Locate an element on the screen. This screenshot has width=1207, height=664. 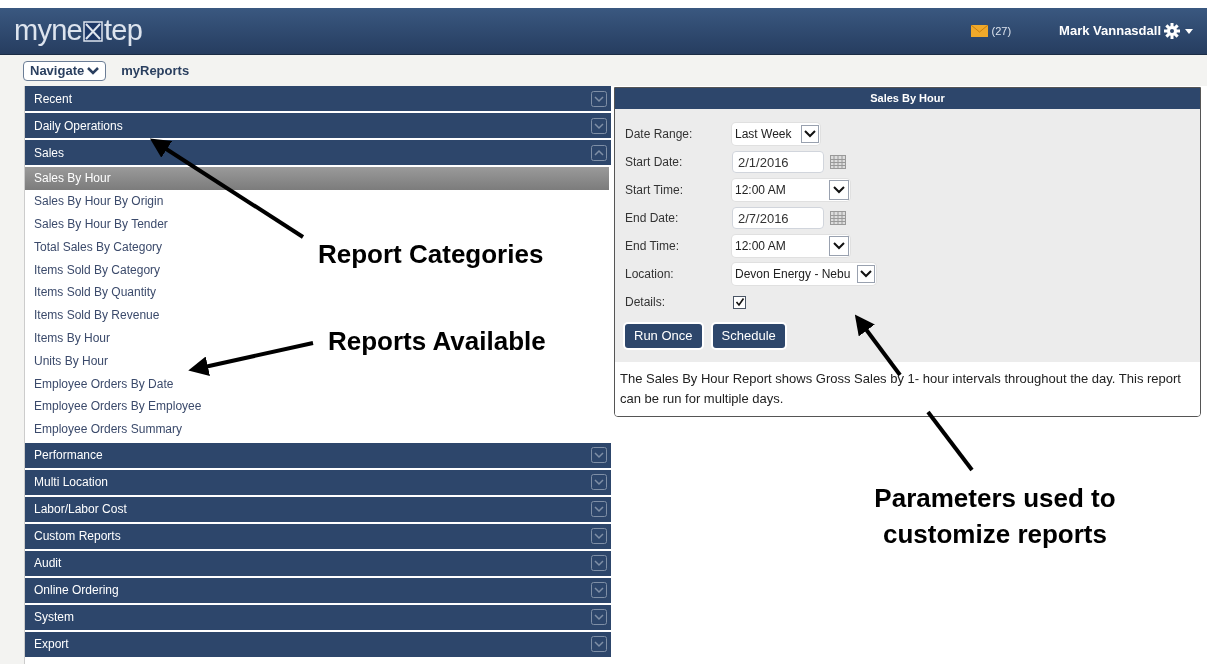
select-field: Devon Energy - Nebu is located at coordinates (804, 274).